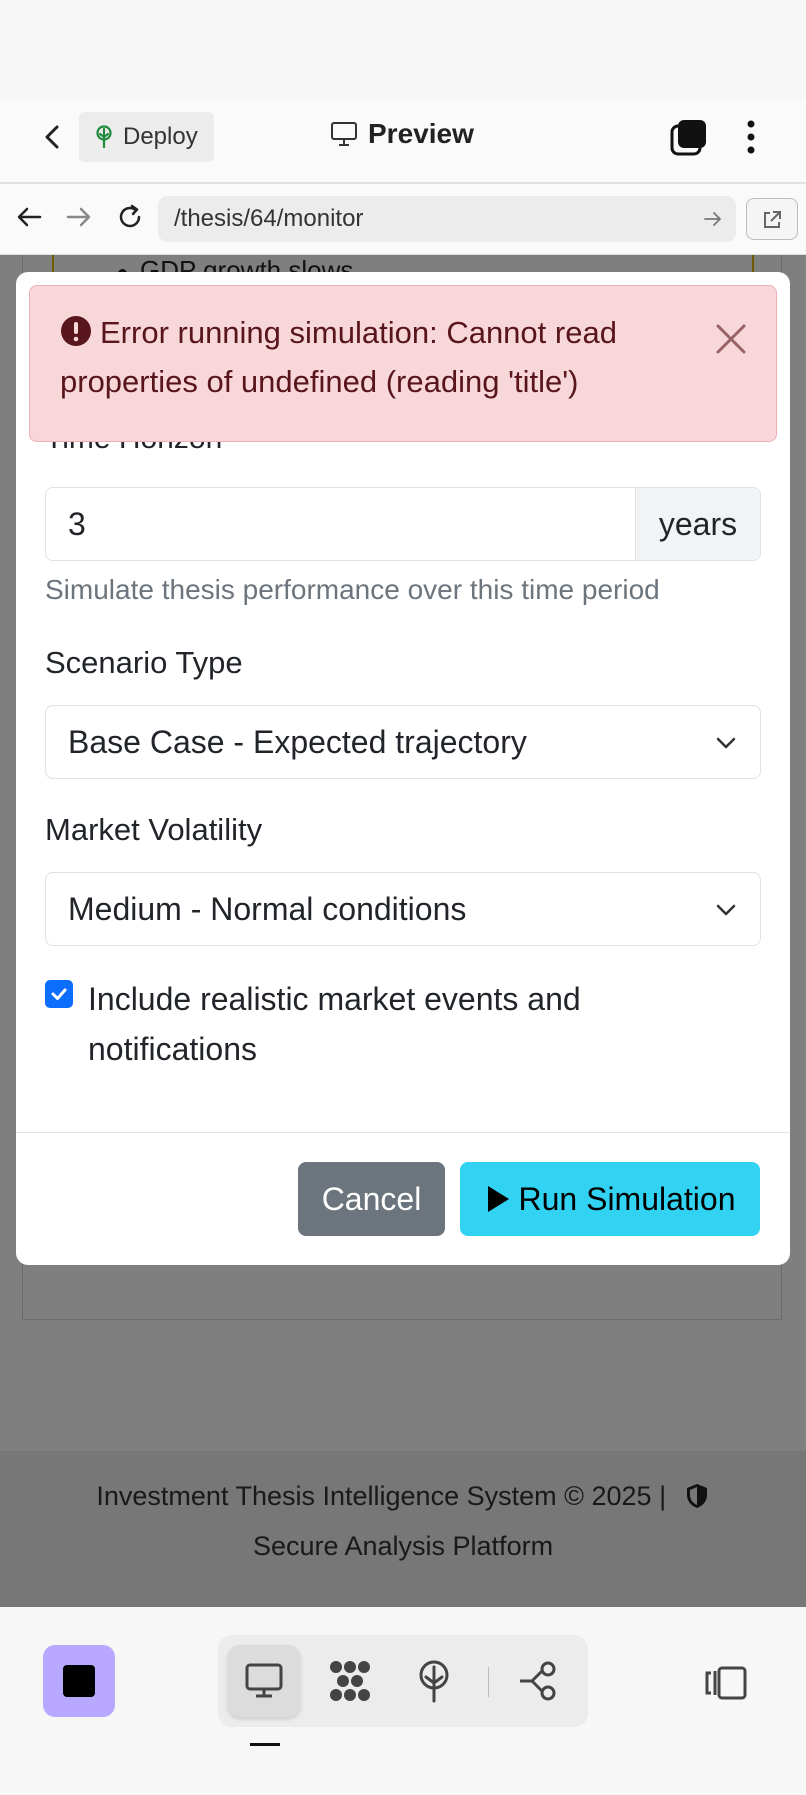 The image size is (806, 1795). What do you see at coordinates (371, 1199) in the screenshot?
I see `cancel-button: Cancel` at bounding box center [371, 1199].